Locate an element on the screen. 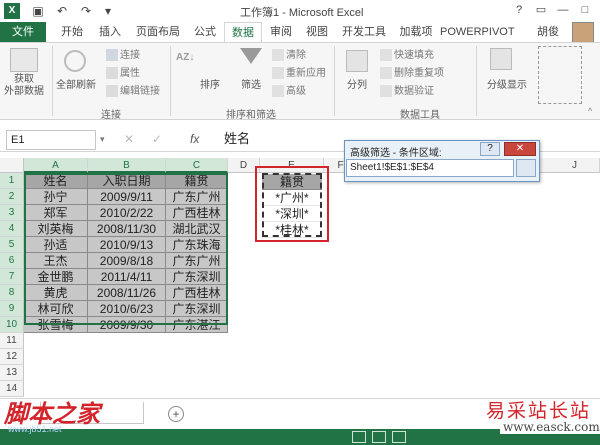  tab-home: 开始 is located at coordinates (72, 32).